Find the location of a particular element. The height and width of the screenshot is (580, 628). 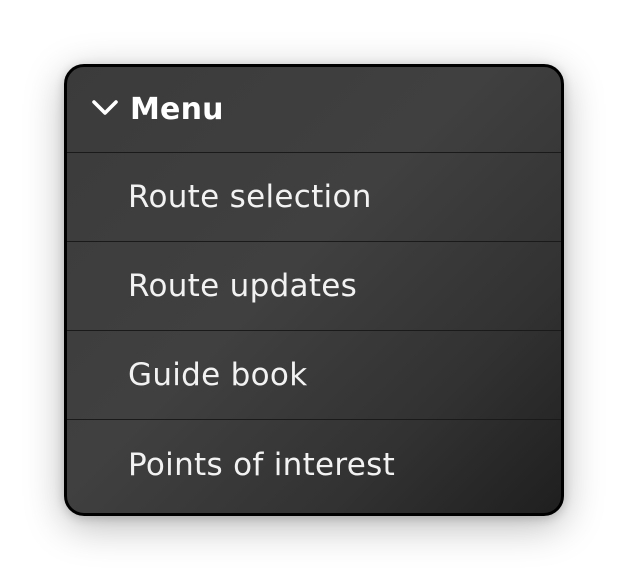

menu-item-route-updates: Route updates is located at coordinates (314, 286).